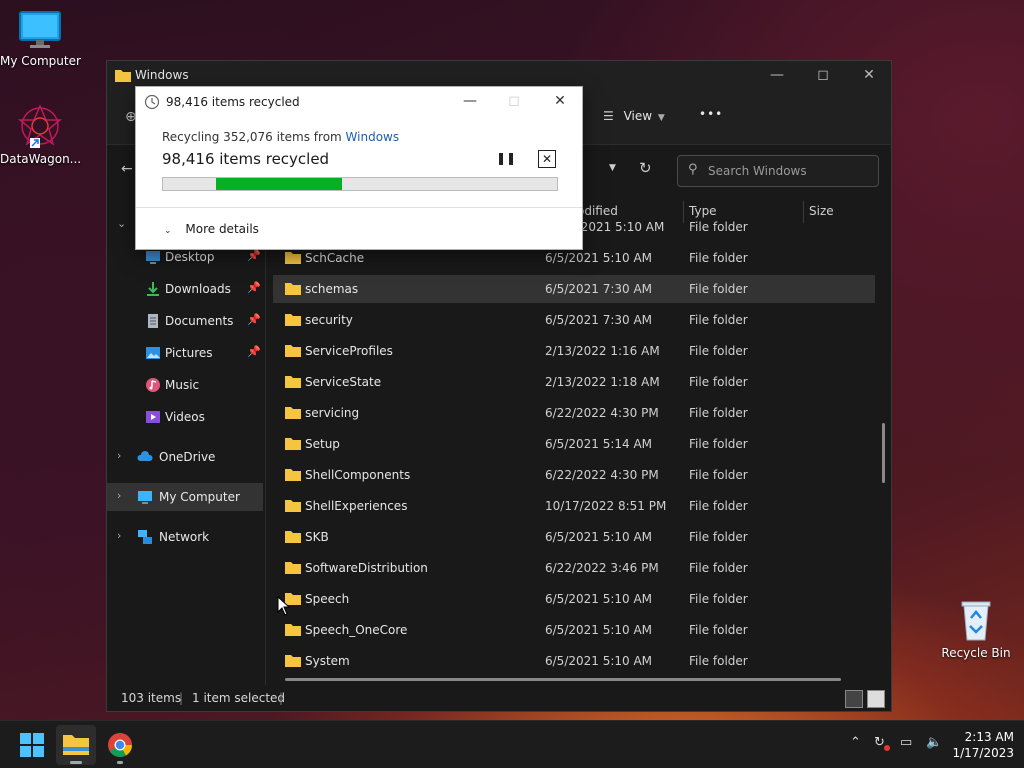  What do you see at coordinates (153, 353) in the screenshot?
I see `pictures-icon` at bounding box center [153, 353].